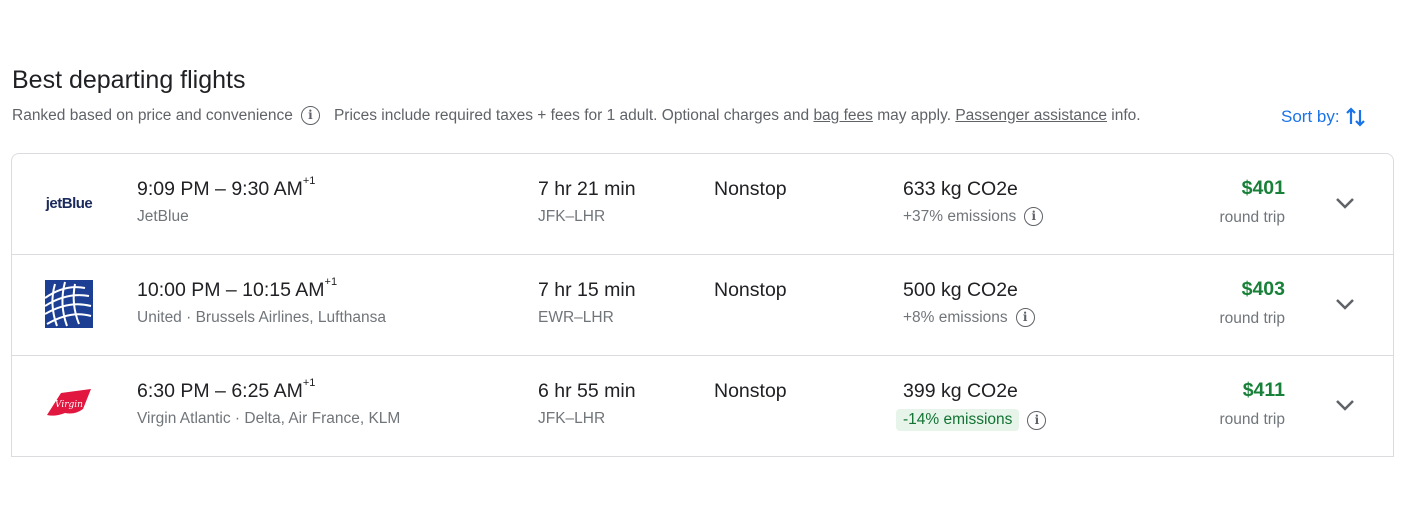 This screenshot has height=518, width=1413. What do you see at coordinates (960, 189) in the screenshot?
I see `co2-value: 633 kg CO2e` at bounding box center [960, 189].